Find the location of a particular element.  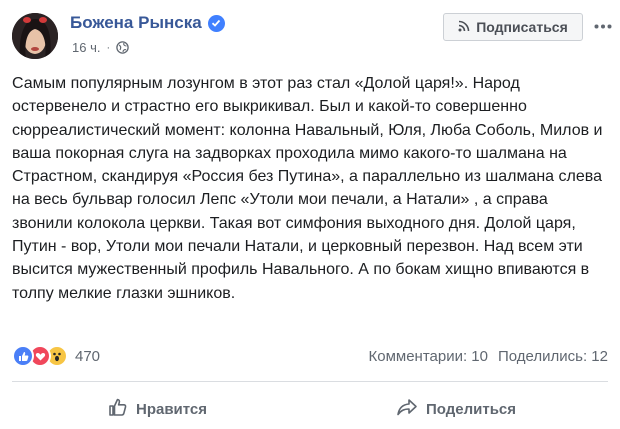

post-timestamp: 16 ч. is located at coordinates (86, 47).